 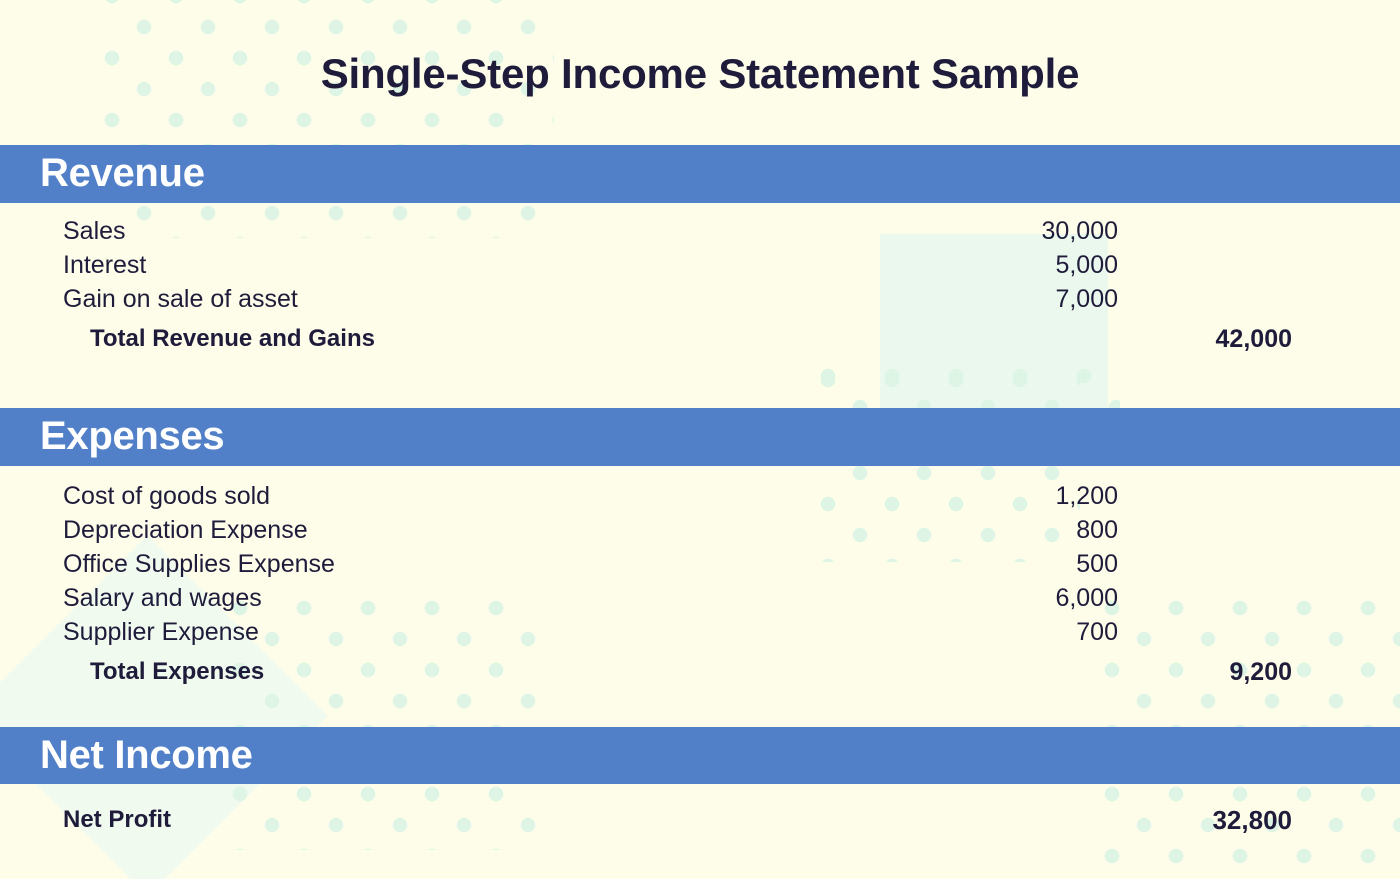 What do you see at coordinates (700, 564) in the screenshot?
I see `table-row: Office Supplies Expense 500` at bounding box center [700, 564].